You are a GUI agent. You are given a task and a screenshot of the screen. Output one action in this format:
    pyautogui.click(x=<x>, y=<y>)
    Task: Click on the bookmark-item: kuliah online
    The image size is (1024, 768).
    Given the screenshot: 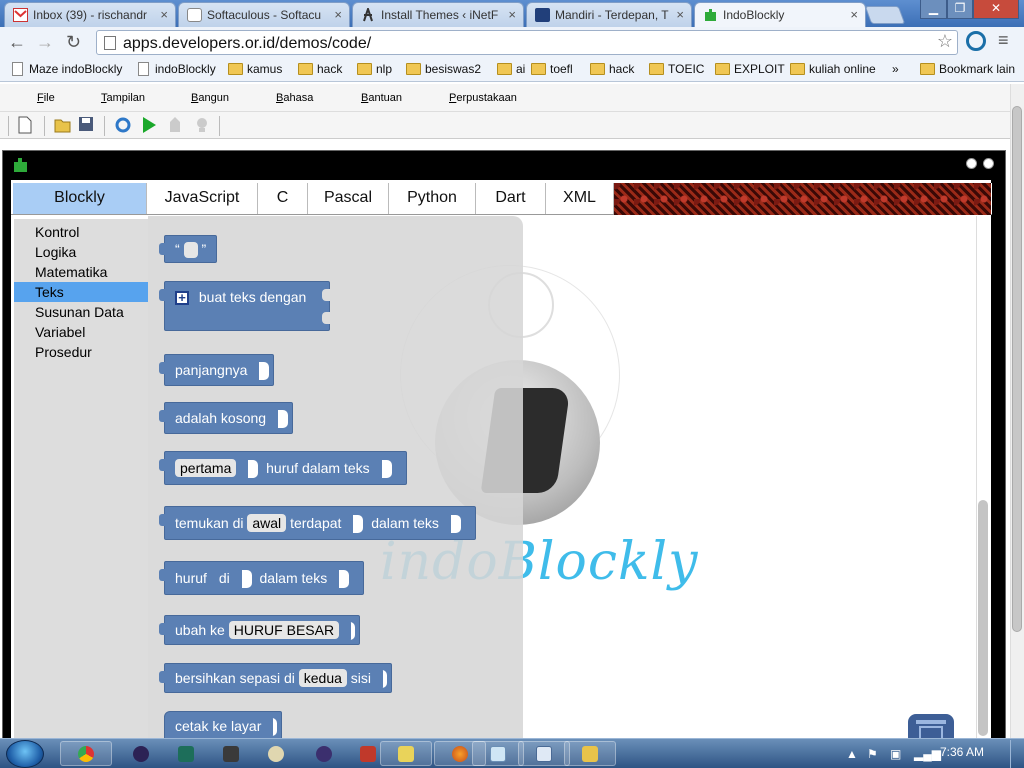 What is the action you would take?
    pyautogui.click(x=833, y=69)
    